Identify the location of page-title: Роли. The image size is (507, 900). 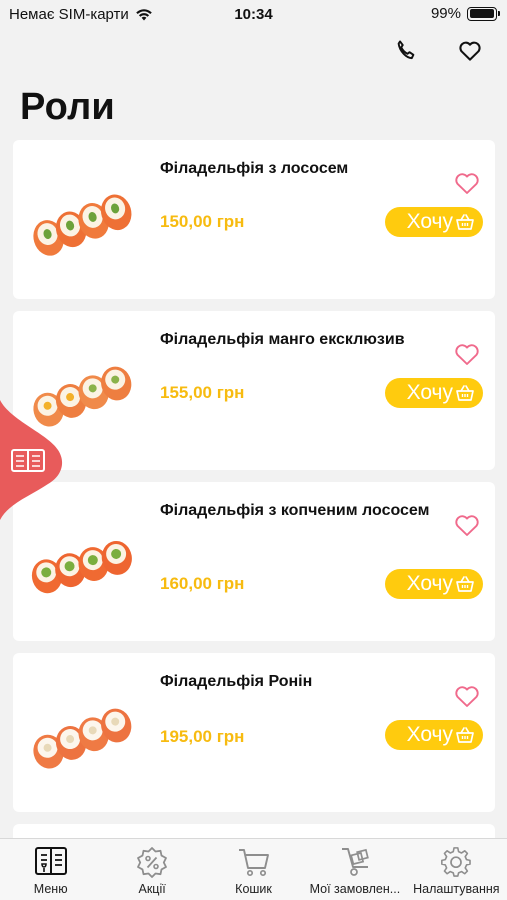
(67, 107).